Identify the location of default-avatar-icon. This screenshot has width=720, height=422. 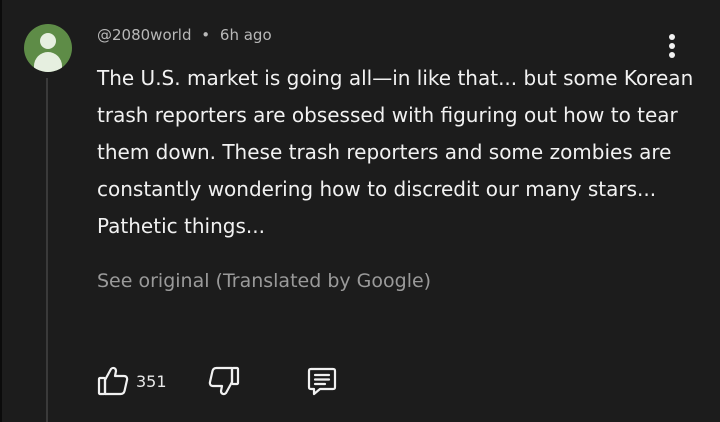
(48, 41).